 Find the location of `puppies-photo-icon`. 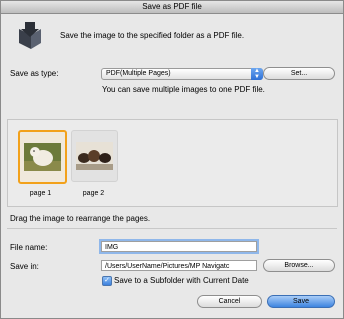

puppies-photo-icon is located at coordinates (94, 156).